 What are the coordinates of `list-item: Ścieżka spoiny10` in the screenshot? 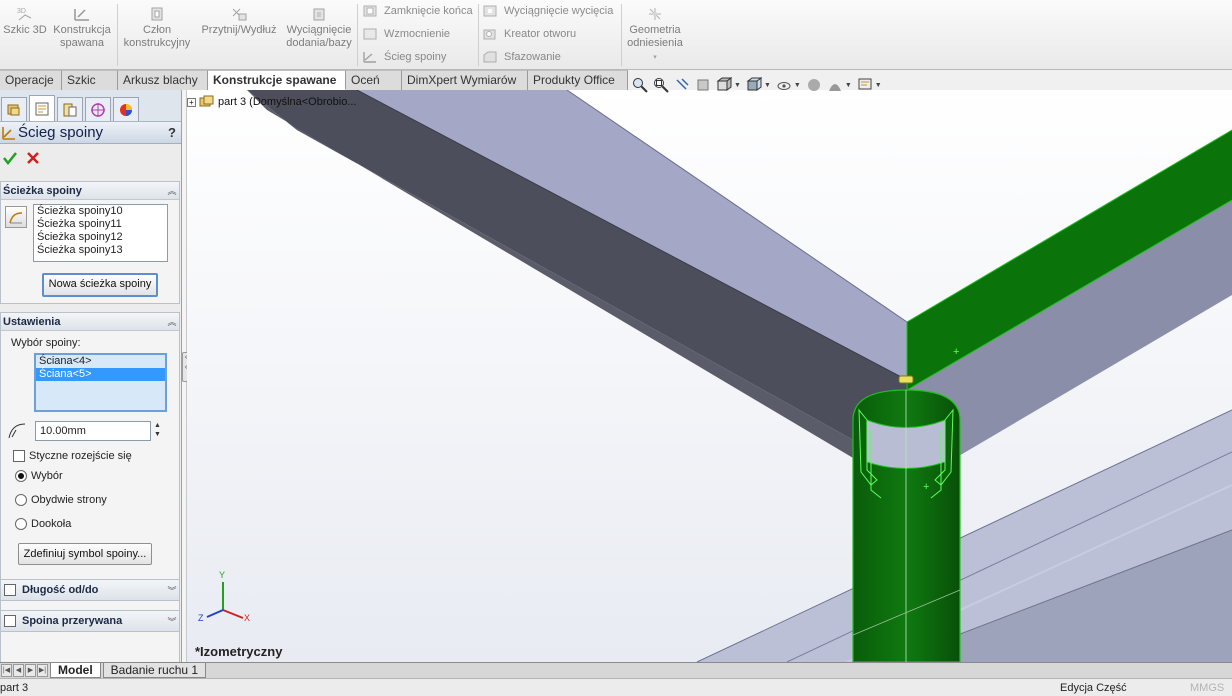 It's located at (102, 211).